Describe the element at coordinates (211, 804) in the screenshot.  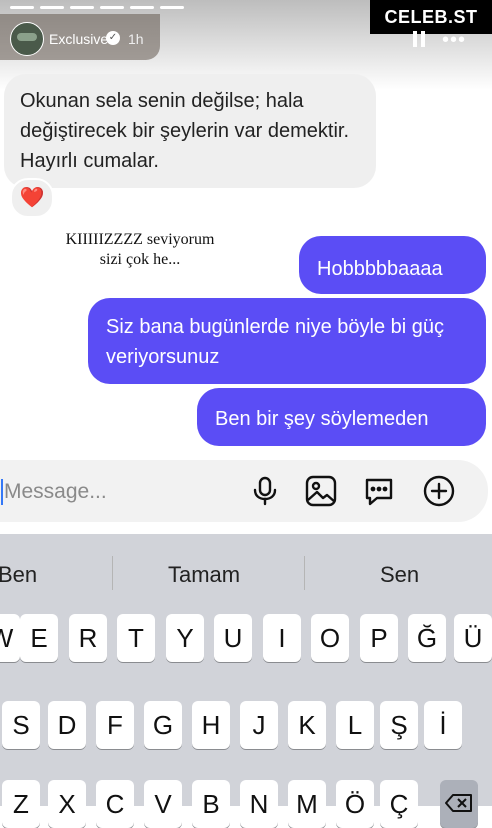
I see `key-b: B` at that location.